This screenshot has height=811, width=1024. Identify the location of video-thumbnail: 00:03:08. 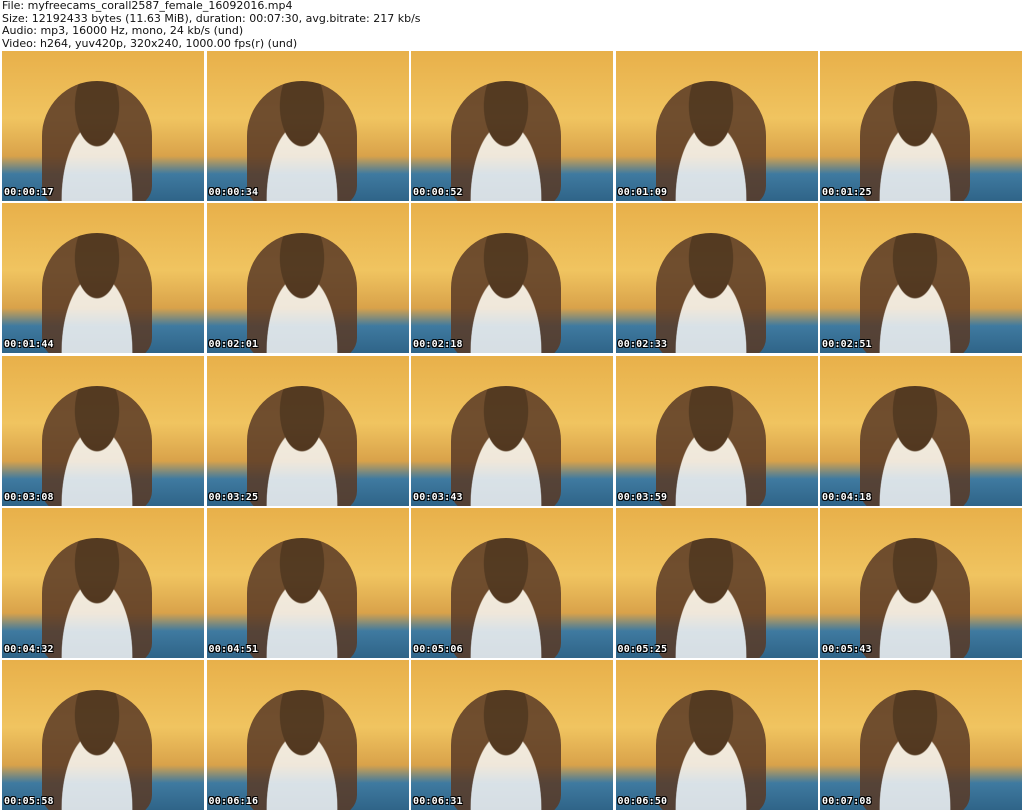
(103, 430).